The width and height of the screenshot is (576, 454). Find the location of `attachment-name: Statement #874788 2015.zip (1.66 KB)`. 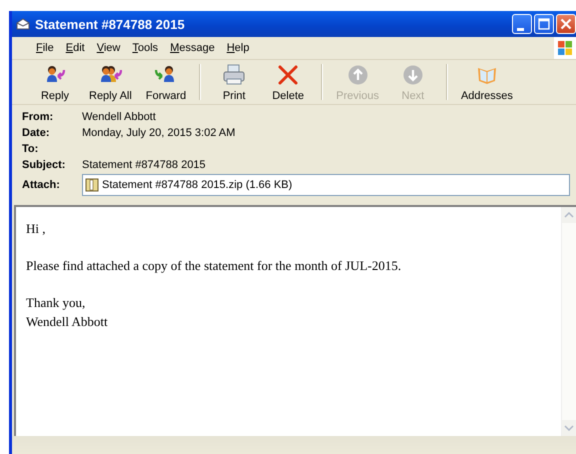

attachment-name: Statement #874788 2015.zip (1.66 KB) is located at coordinates (197, 185).